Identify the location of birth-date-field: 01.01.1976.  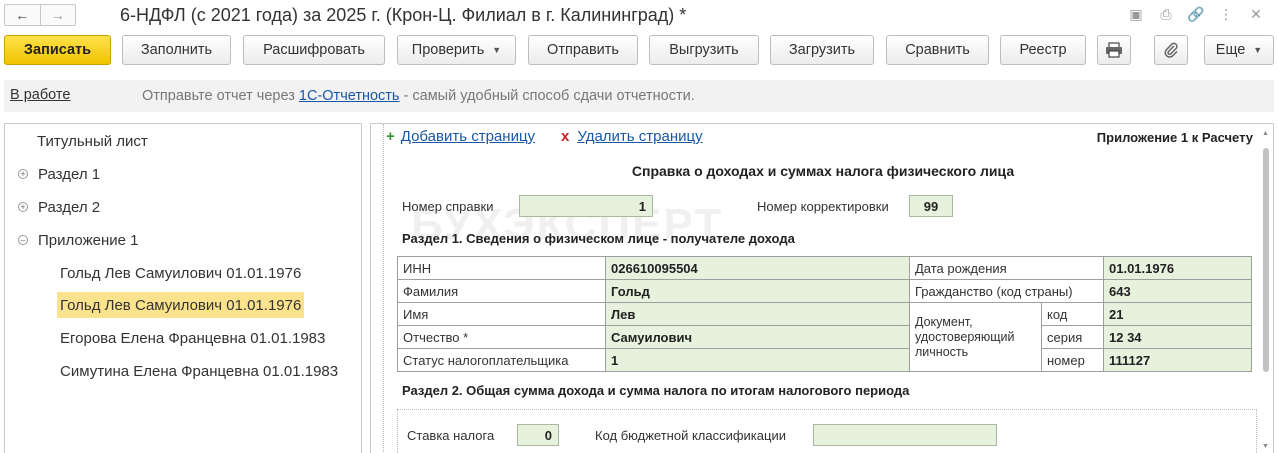
(1177, 268).